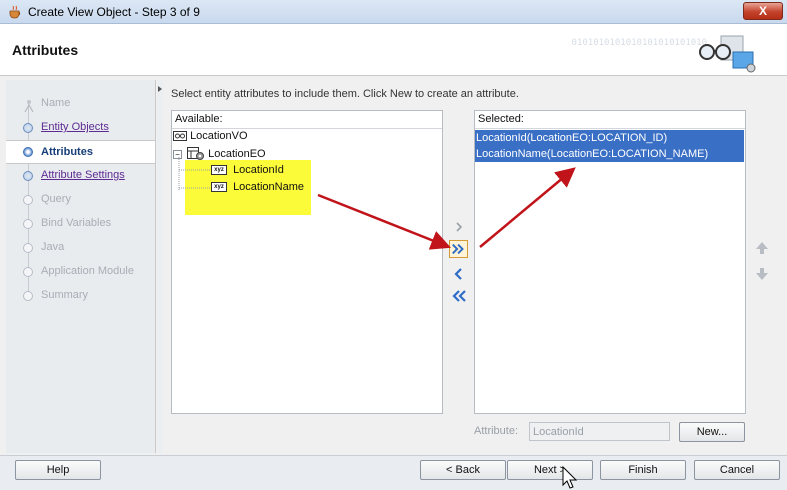 The width and height of the screenshot is (787, 490). Describe the element at coordinates (219, 136) in the screenshot. I see `tree-node-label: LocationVO` at that location.